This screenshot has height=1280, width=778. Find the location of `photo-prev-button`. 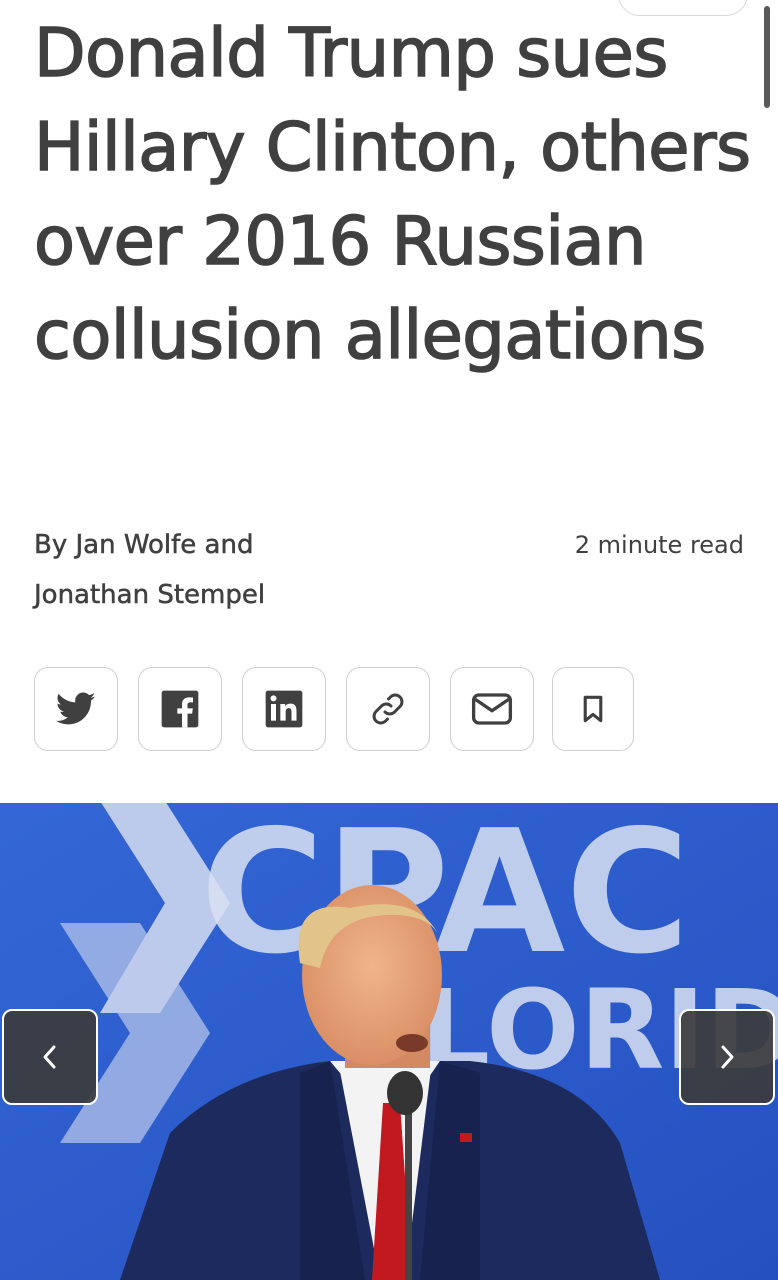

photo-prev-button is located at coordinates (50, 1057).